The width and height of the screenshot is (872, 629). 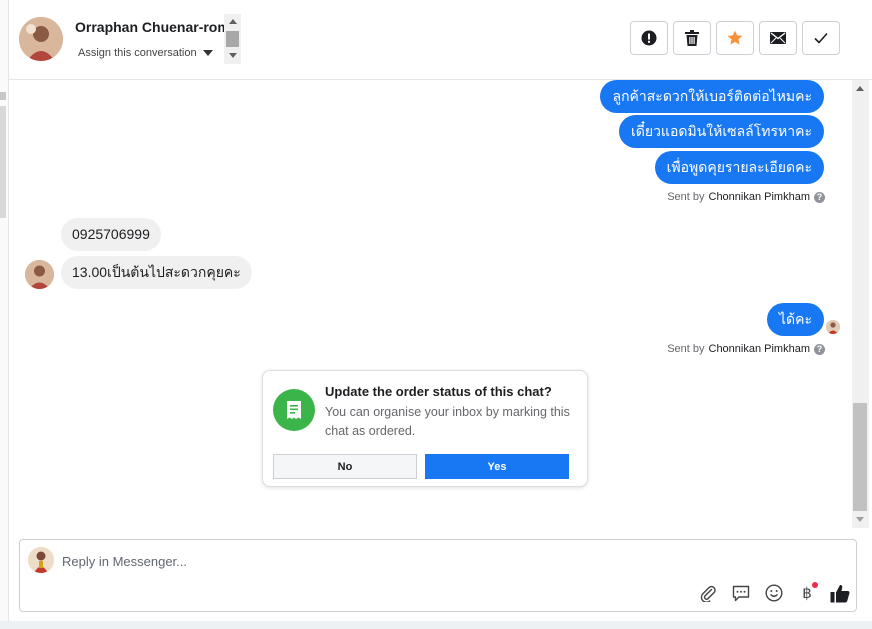 I want to click on baht-payment-icon: ฿, so click(x=807, y=593).